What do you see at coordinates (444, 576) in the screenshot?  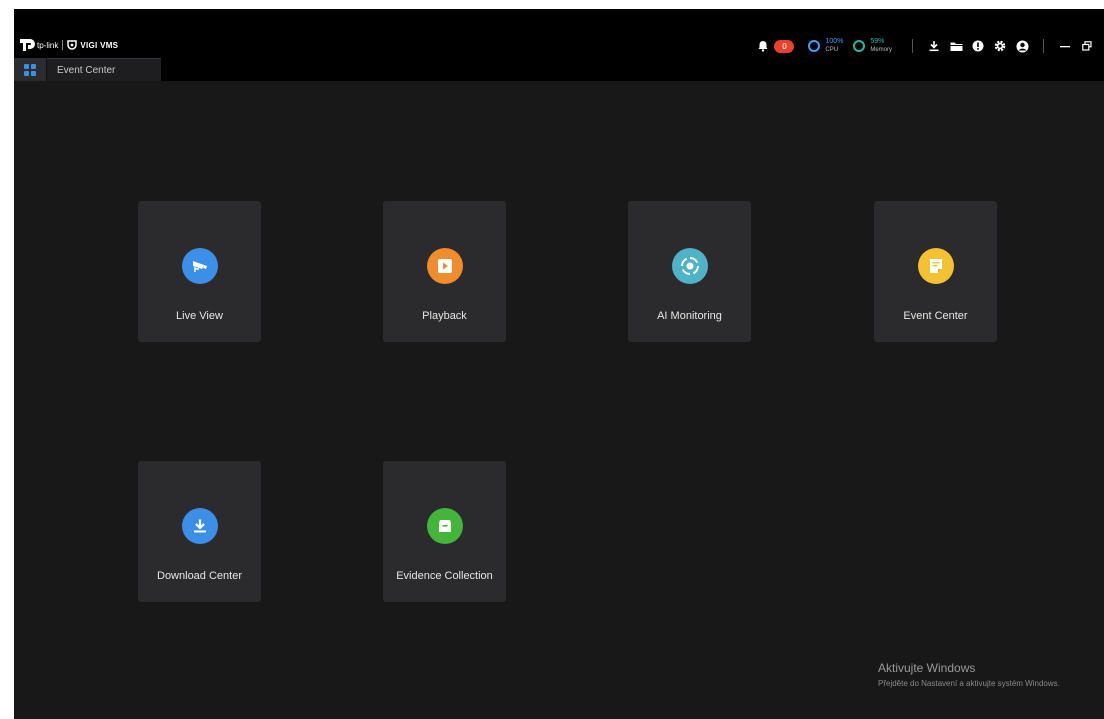 I see `tile-label: Evidence Collection` at bounding box center [444, 576].